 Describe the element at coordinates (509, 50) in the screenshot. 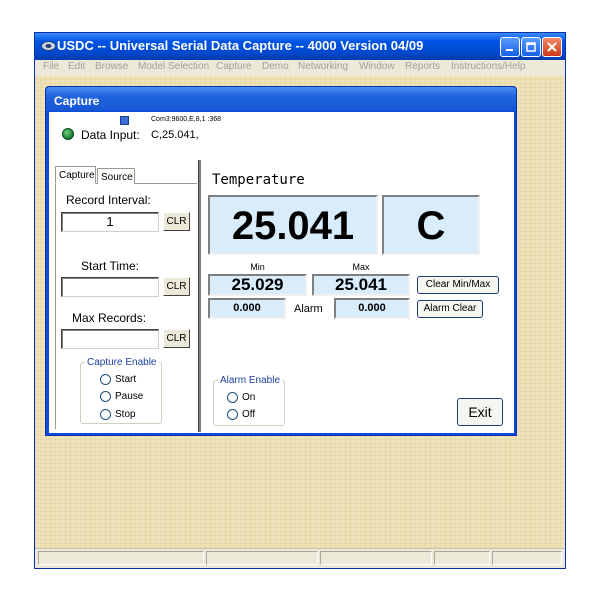

I see `minimize-icon` at that location.